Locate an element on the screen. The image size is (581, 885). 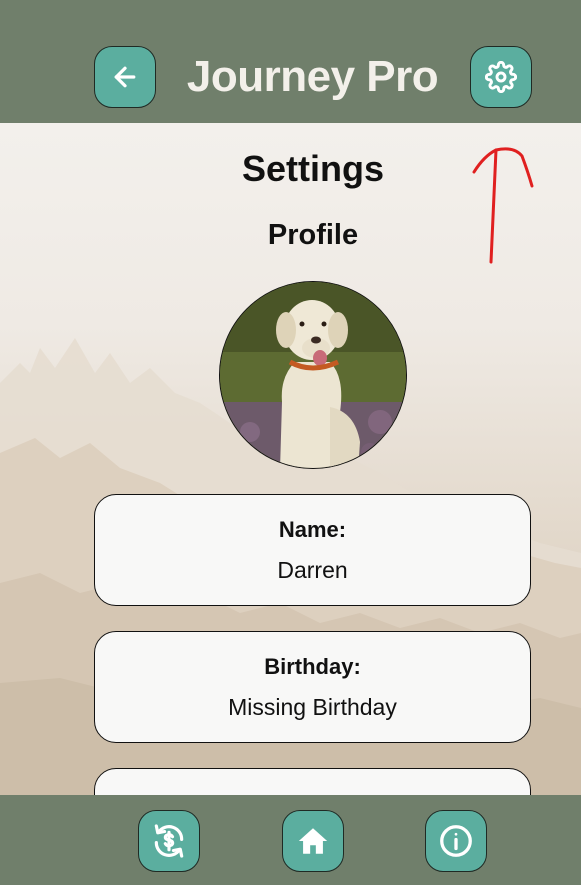
sync-button is located at coordinates (169, 841).